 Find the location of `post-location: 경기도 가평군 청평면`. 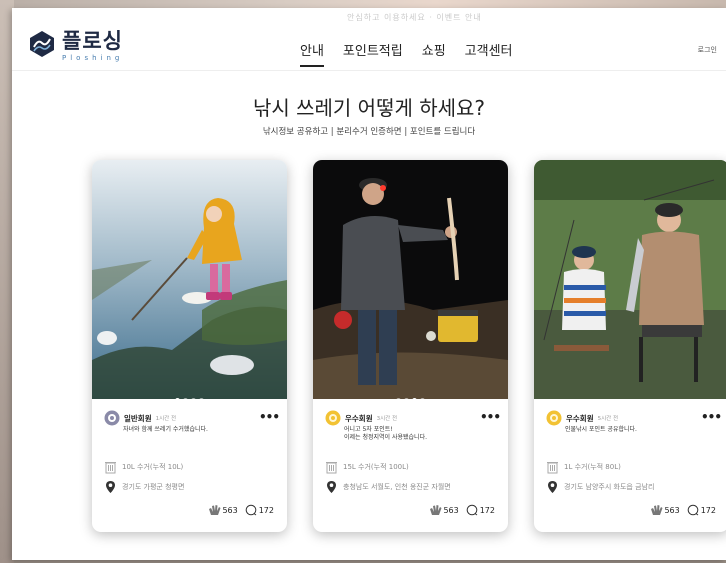

post-location: 경기도 가평군 청평면 is located at coordinates (153, 487).